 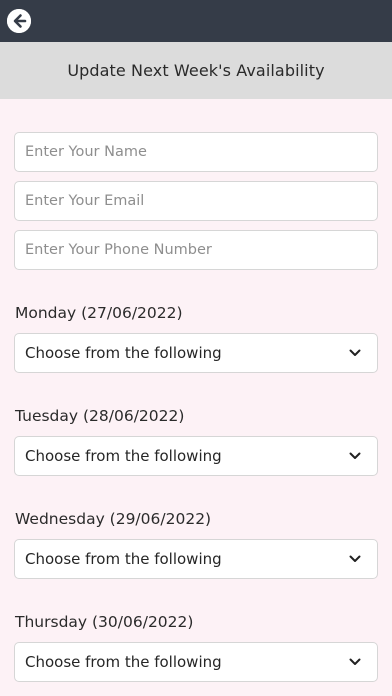 I want to click on tuesday-label: Tuesday (28/06/2022), so click(x=100, y=416).